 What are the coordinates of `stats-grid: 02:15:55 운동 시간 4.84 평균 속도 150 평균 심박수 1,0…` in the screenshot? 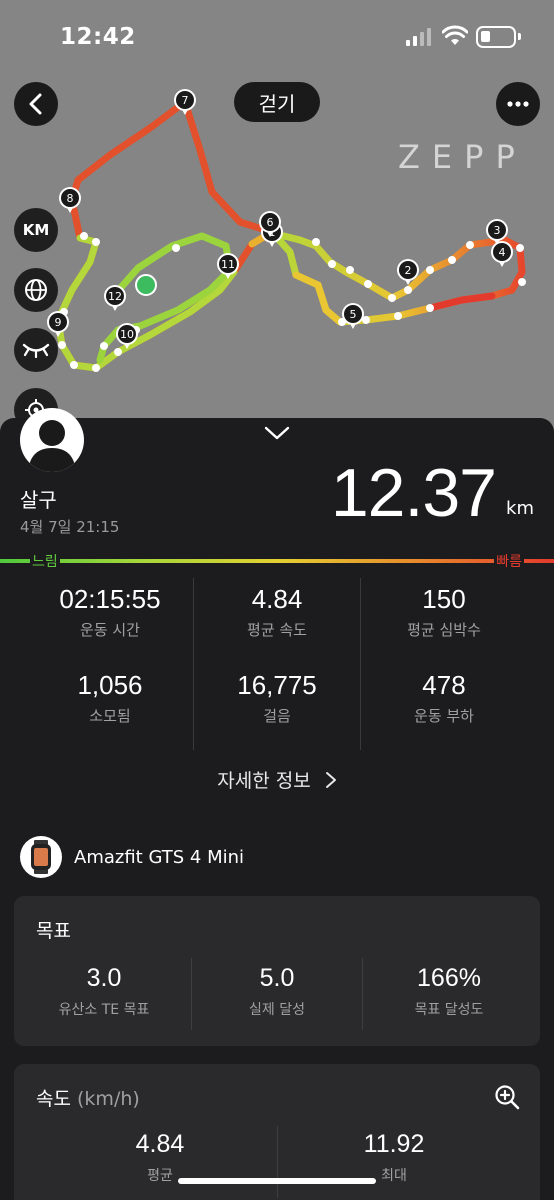 It's located at (277, 664).